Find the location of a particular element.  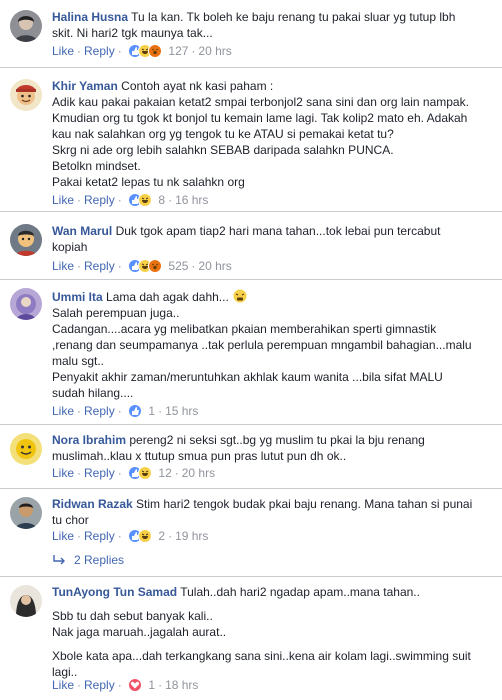

reply-arrow-icon is located at coordinates (59, 560).